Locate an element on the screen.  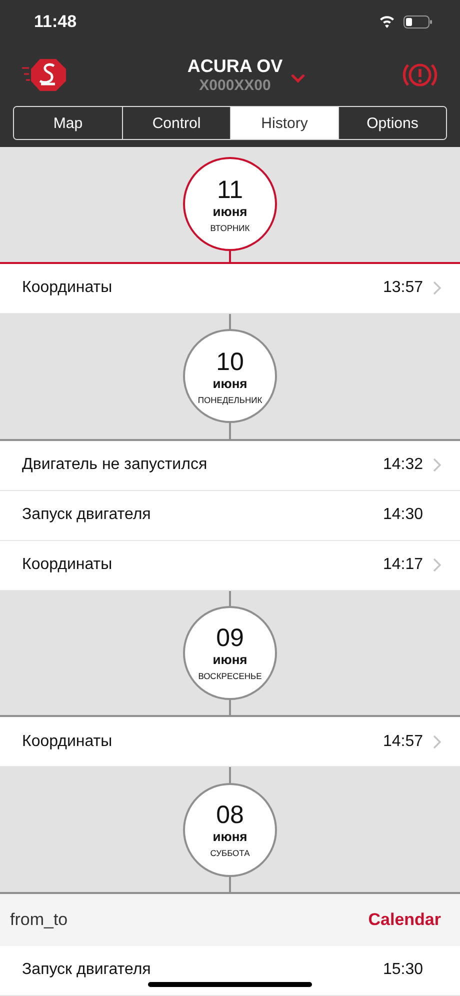
date-day: 11 is located at coordinates (230, 190).